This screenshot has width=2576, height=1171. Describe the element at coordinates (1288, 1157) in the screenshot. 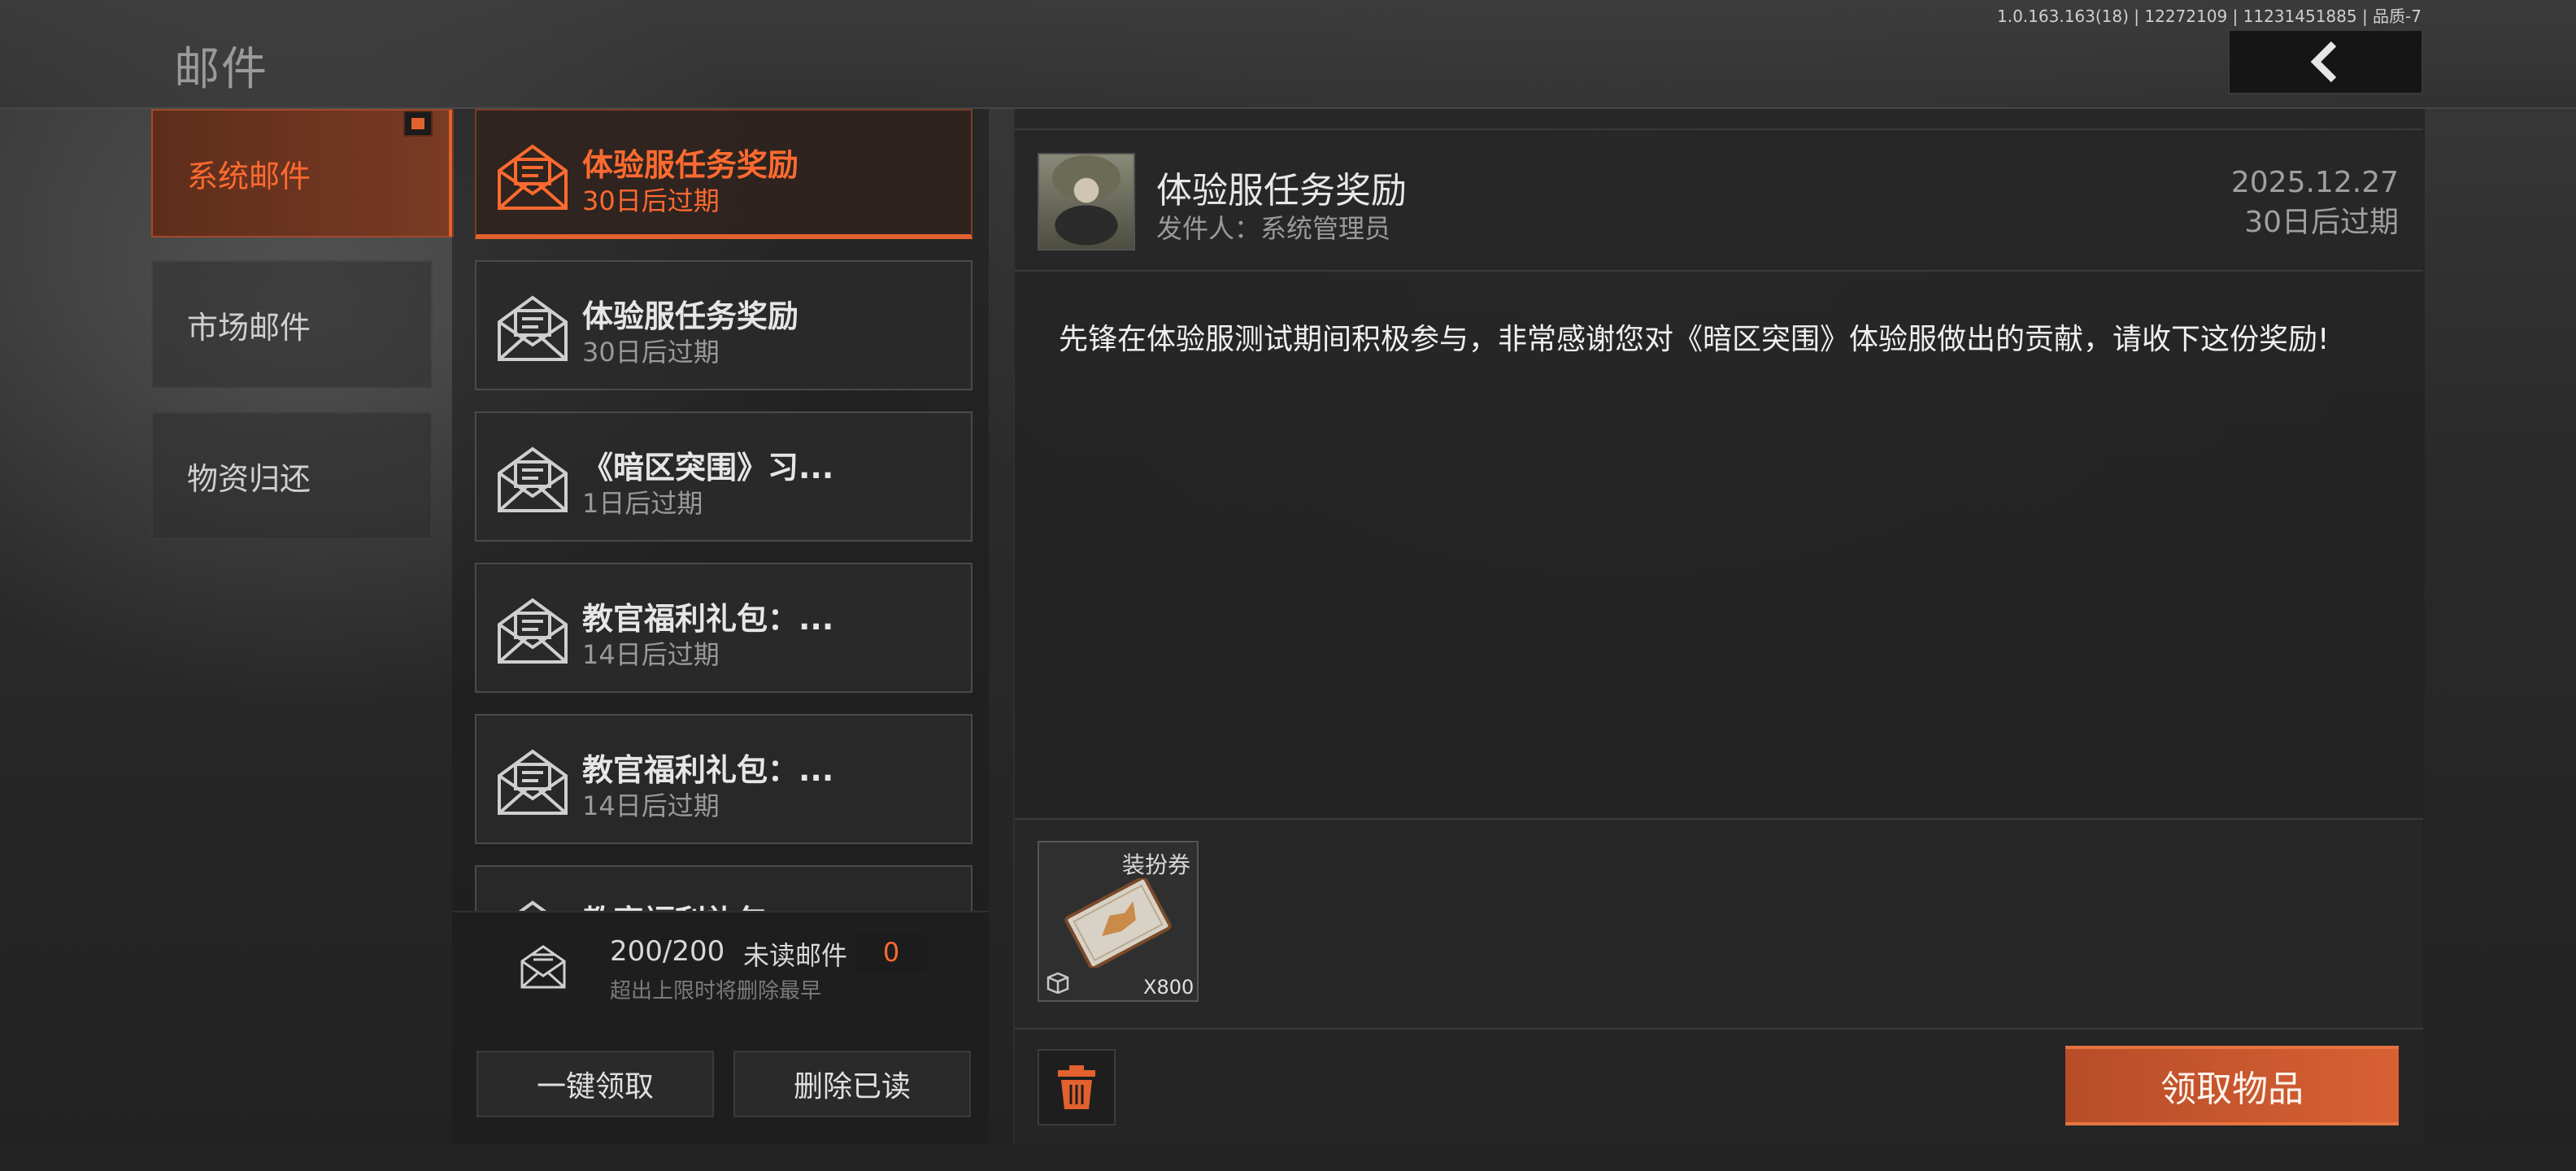

I see `bottom-edge` at that location.